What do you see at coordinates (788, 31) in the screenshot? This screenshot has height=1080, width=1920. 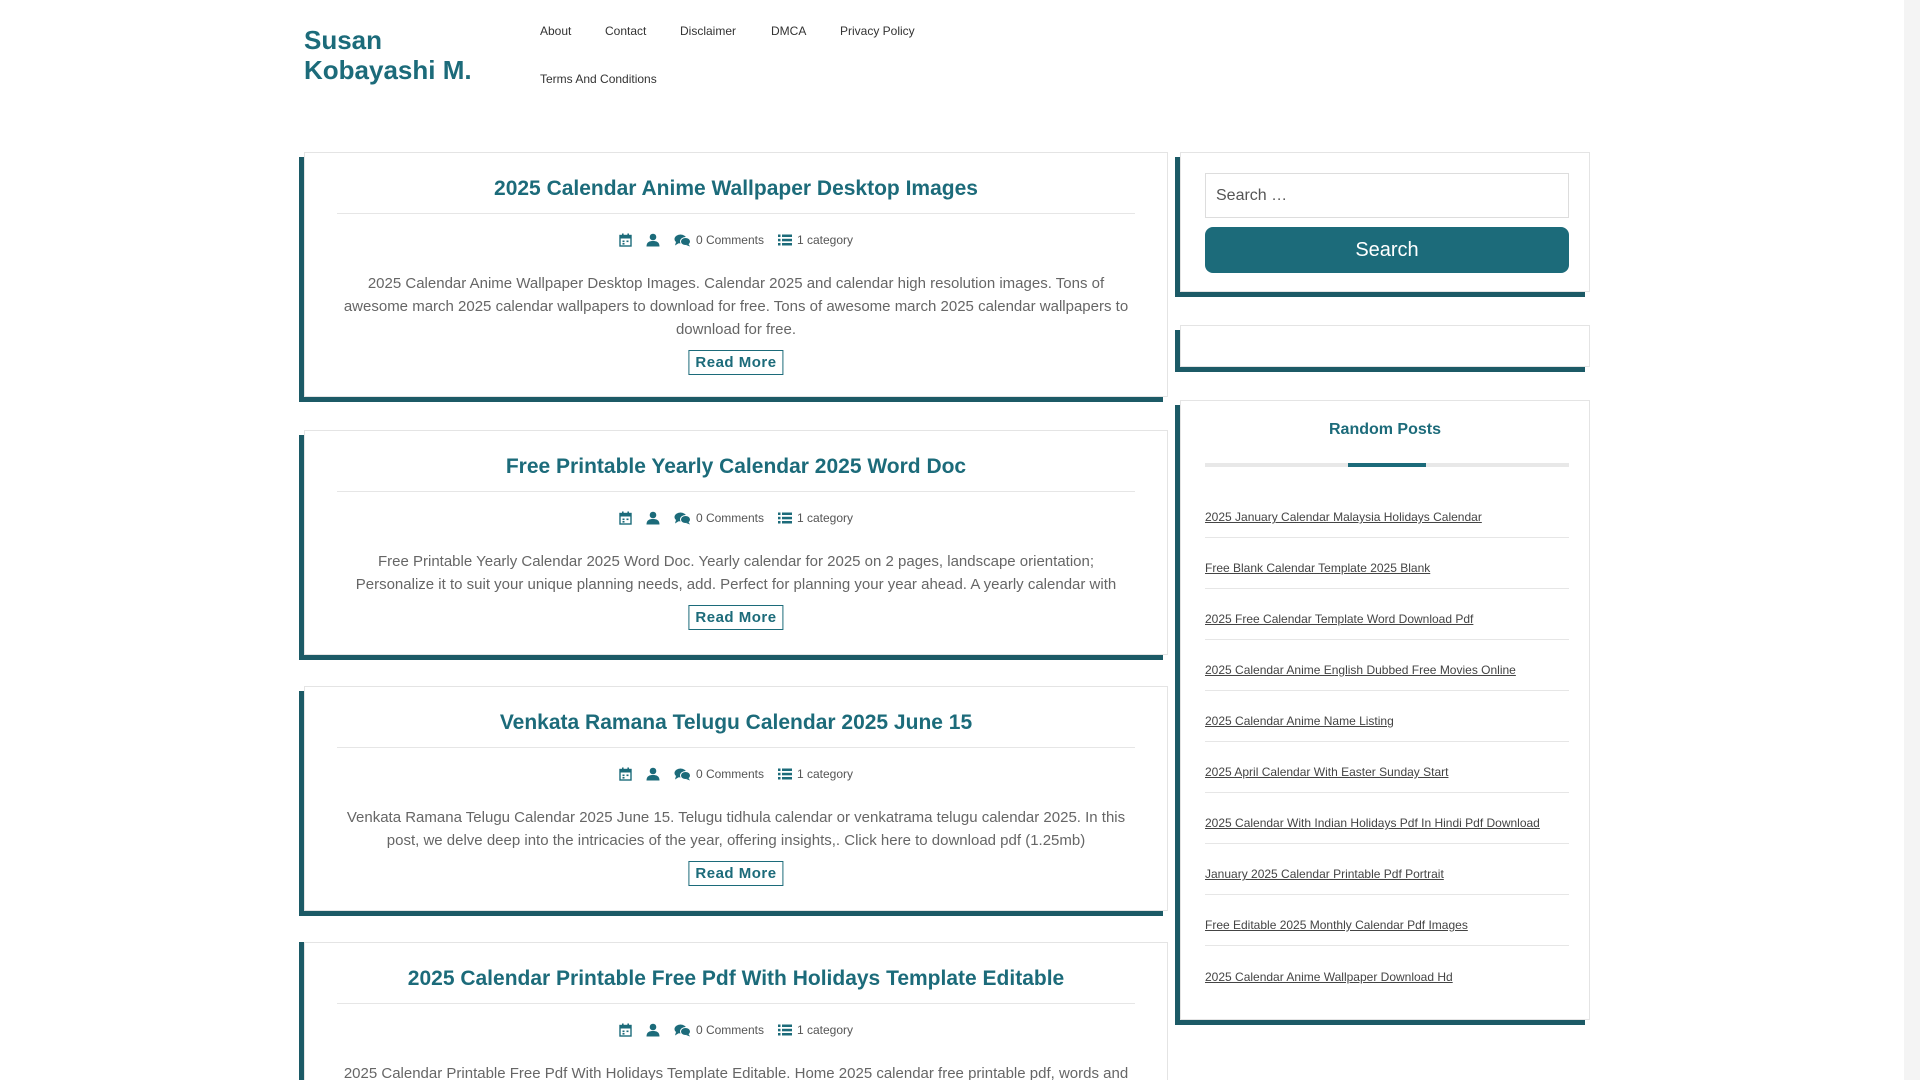 I see `nav-item-dmca: DMCA` at bounding box center [788, 31].